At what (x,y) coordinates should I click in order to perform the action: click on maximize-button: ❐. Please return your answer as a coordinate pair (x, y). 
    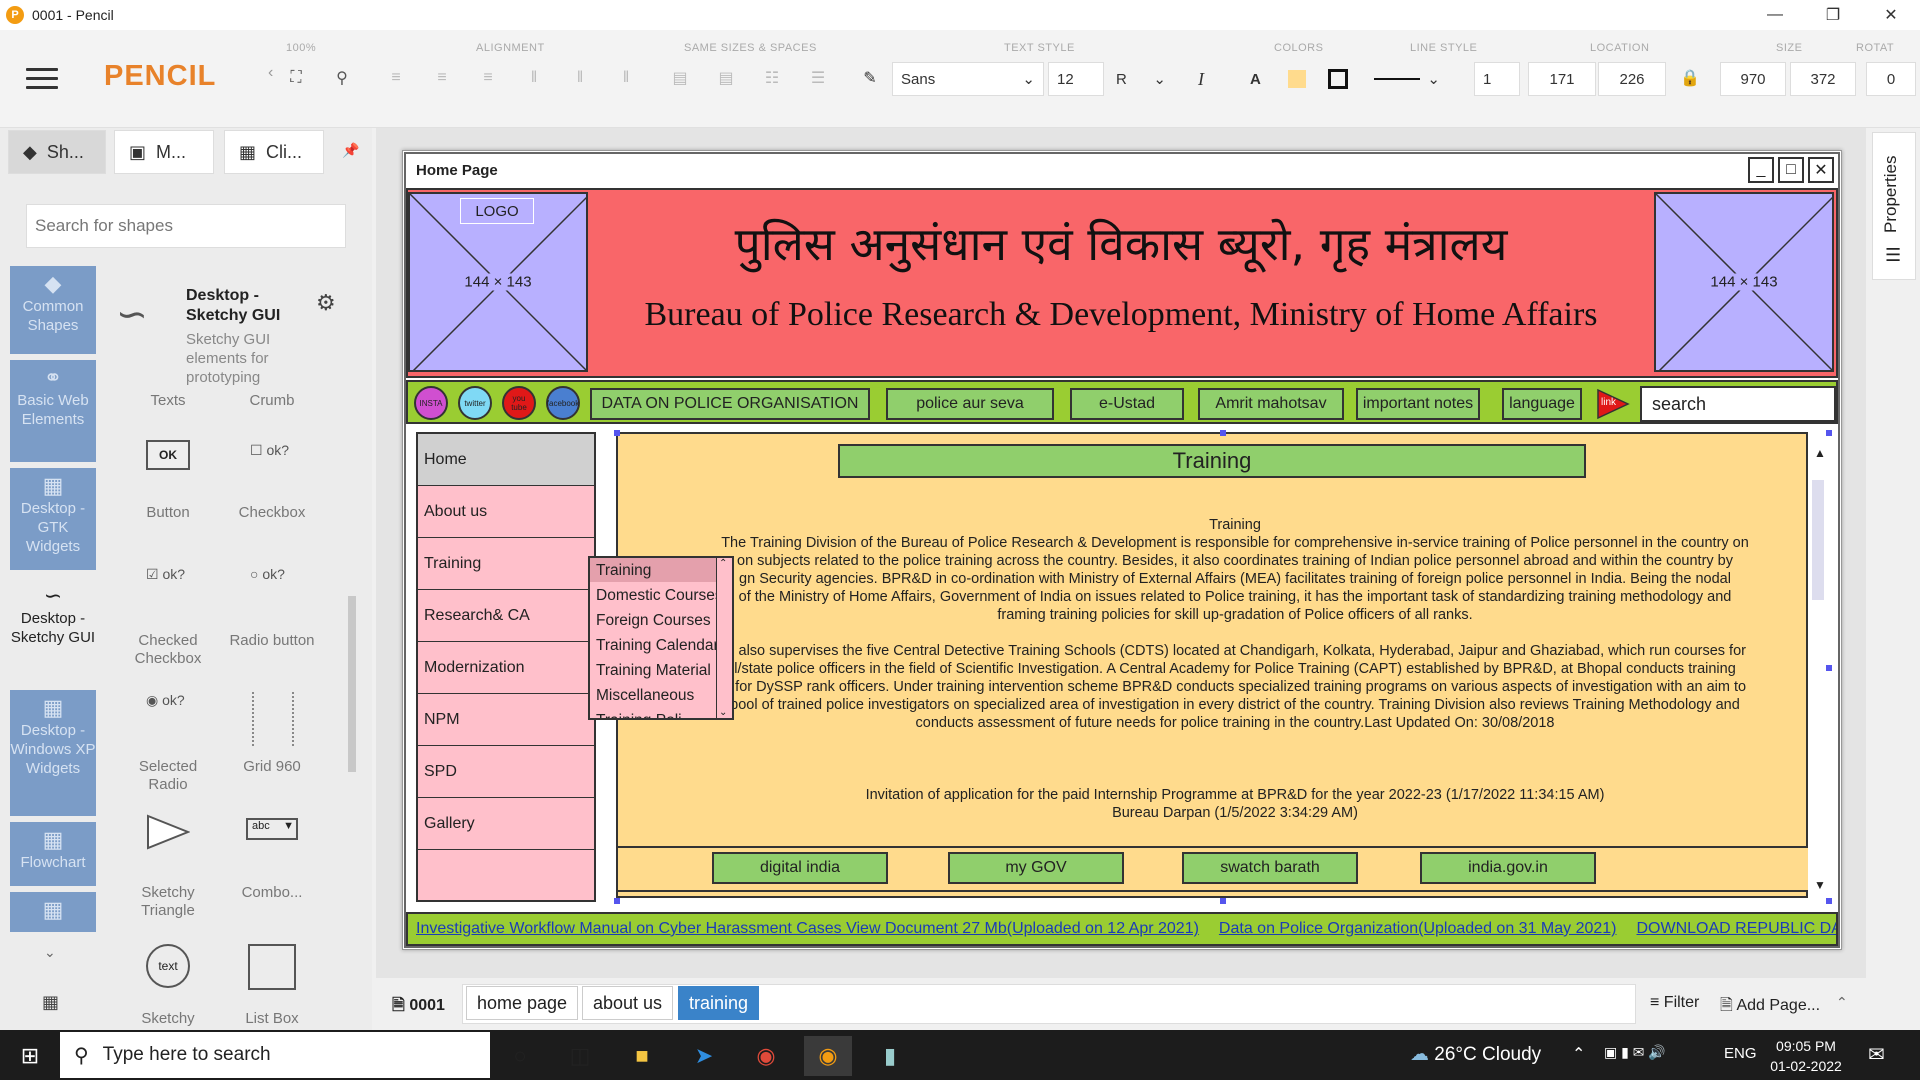
    Looking at the image, I should click on (1833, 15).